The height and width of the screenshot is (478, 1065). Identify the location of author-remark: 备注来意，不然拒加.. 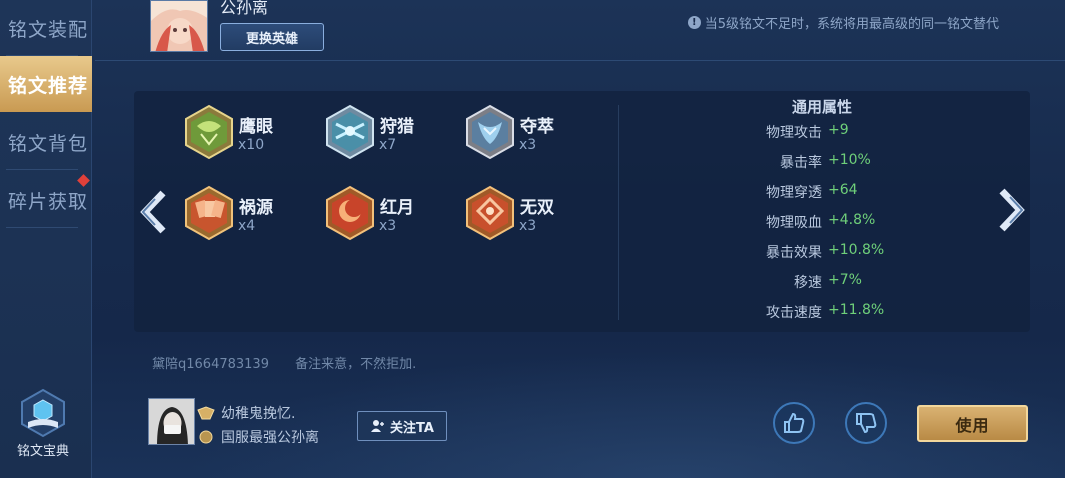
(356, 364).